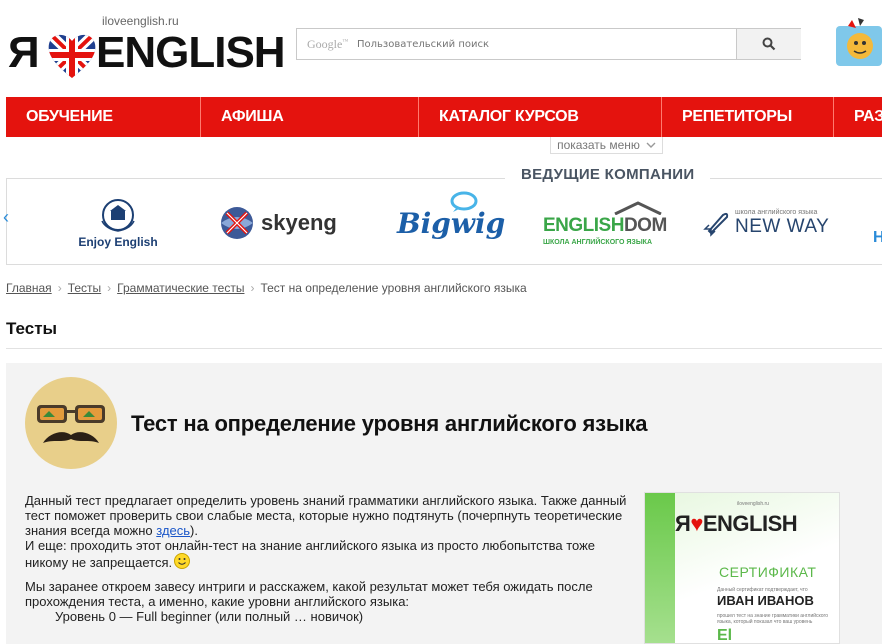  Describe the element at coordinates (451, 222) in the screenshot. I see `company-bigwig: Bigwig` at that location.